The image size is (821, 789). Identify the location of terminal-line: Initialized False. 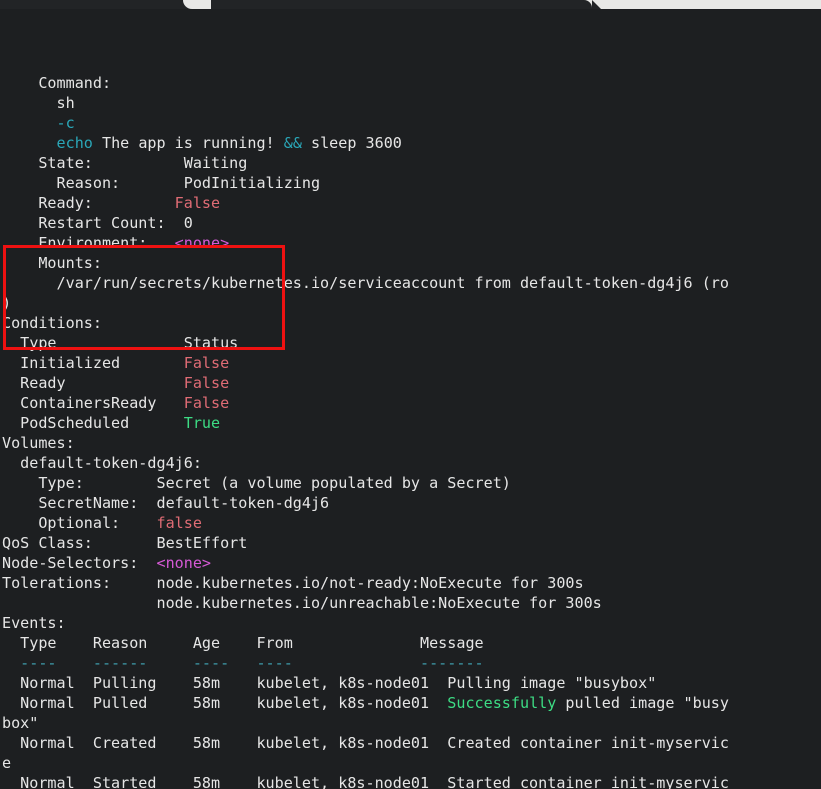
(410, 363).